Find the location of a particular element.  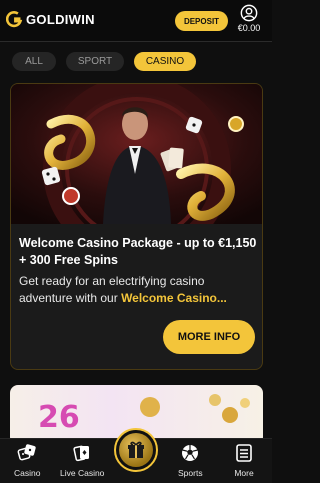

deposit-button: DEPOSIT is located at coordinates (201, 21).